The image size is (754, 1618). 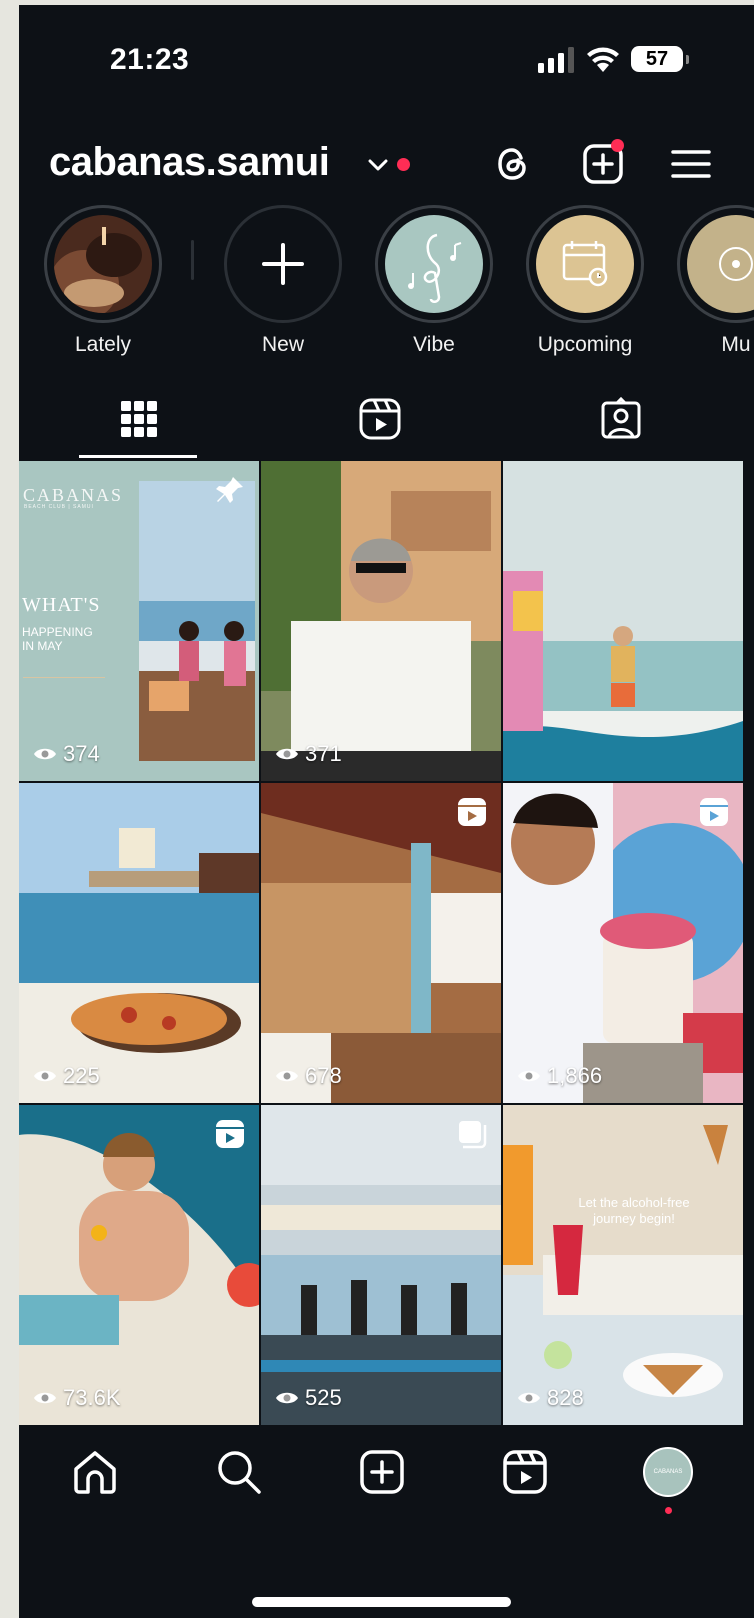 I want to click on post-tile: 371, so click(x=381, y=621).